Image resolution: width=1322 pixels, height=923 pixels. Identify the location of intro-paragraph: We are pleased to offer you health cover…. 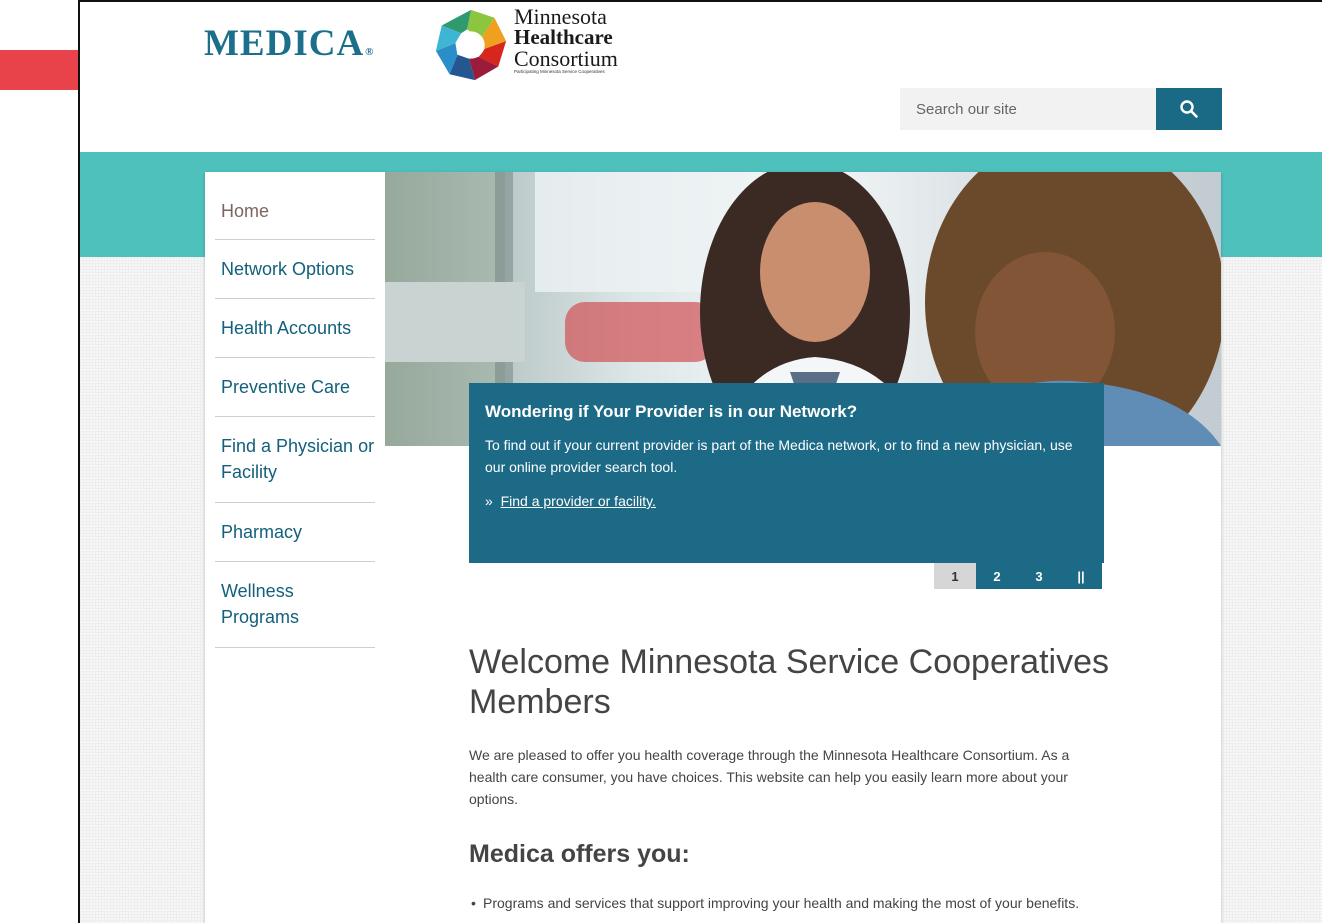
(769, 777).